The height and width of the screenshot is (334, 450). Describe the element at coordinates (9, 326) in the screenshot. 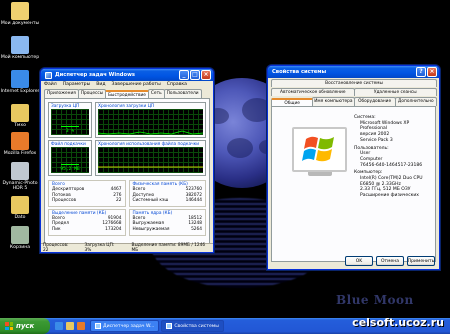

I see `windows-flag-icon` at that location.